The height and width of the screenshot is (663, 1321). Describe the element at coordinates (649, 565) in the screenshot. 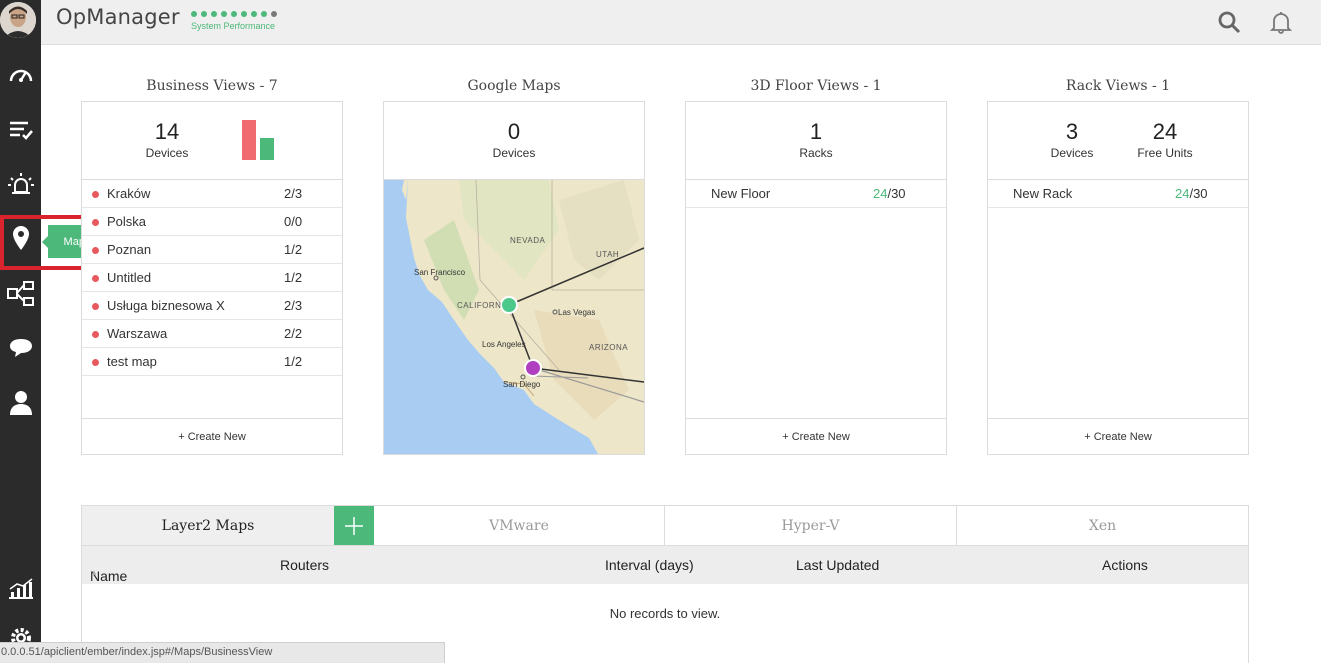

I see `column-header-interval: Interval (days)` at that location.